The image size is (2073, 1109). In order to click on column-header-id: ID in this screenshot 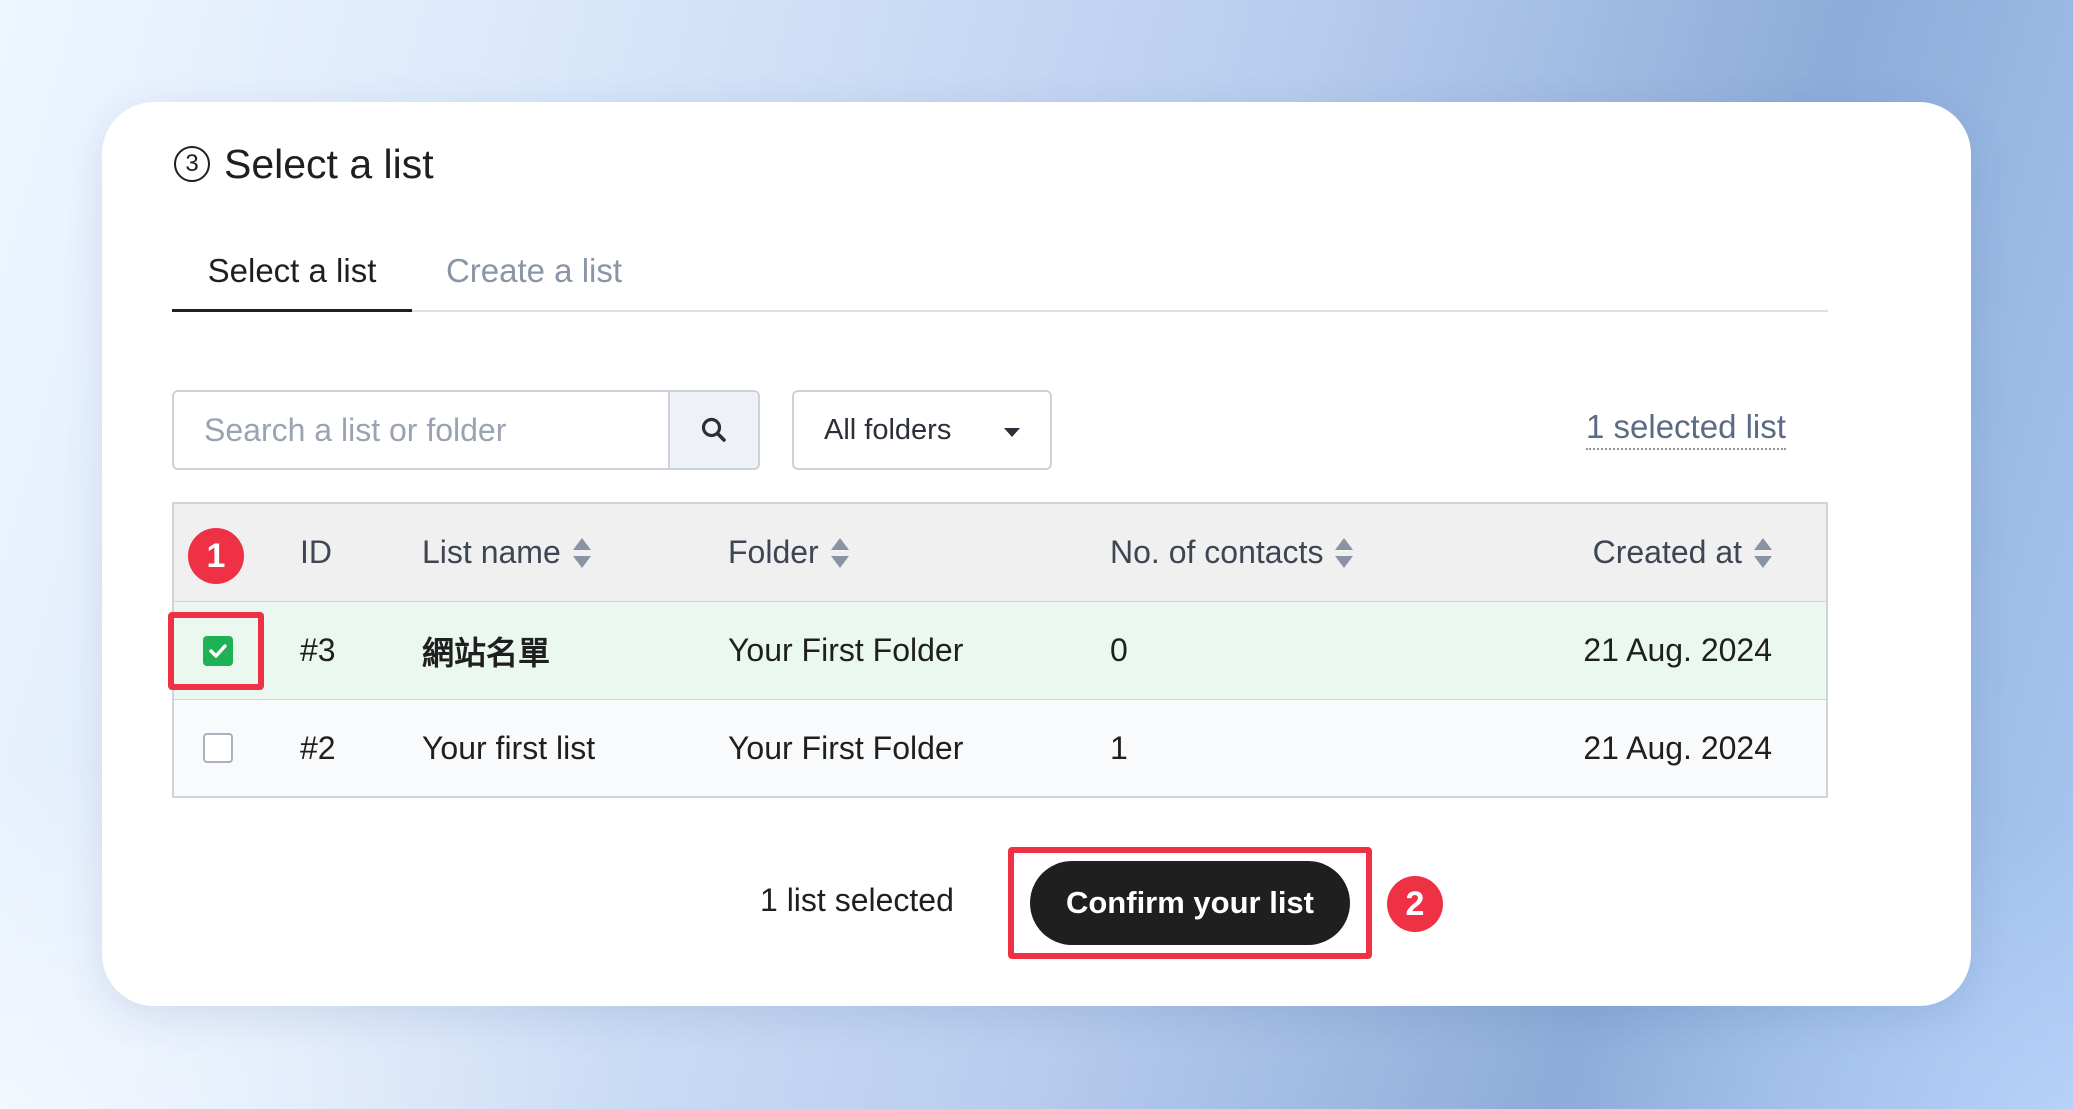, I will do `click(316, 552)`.